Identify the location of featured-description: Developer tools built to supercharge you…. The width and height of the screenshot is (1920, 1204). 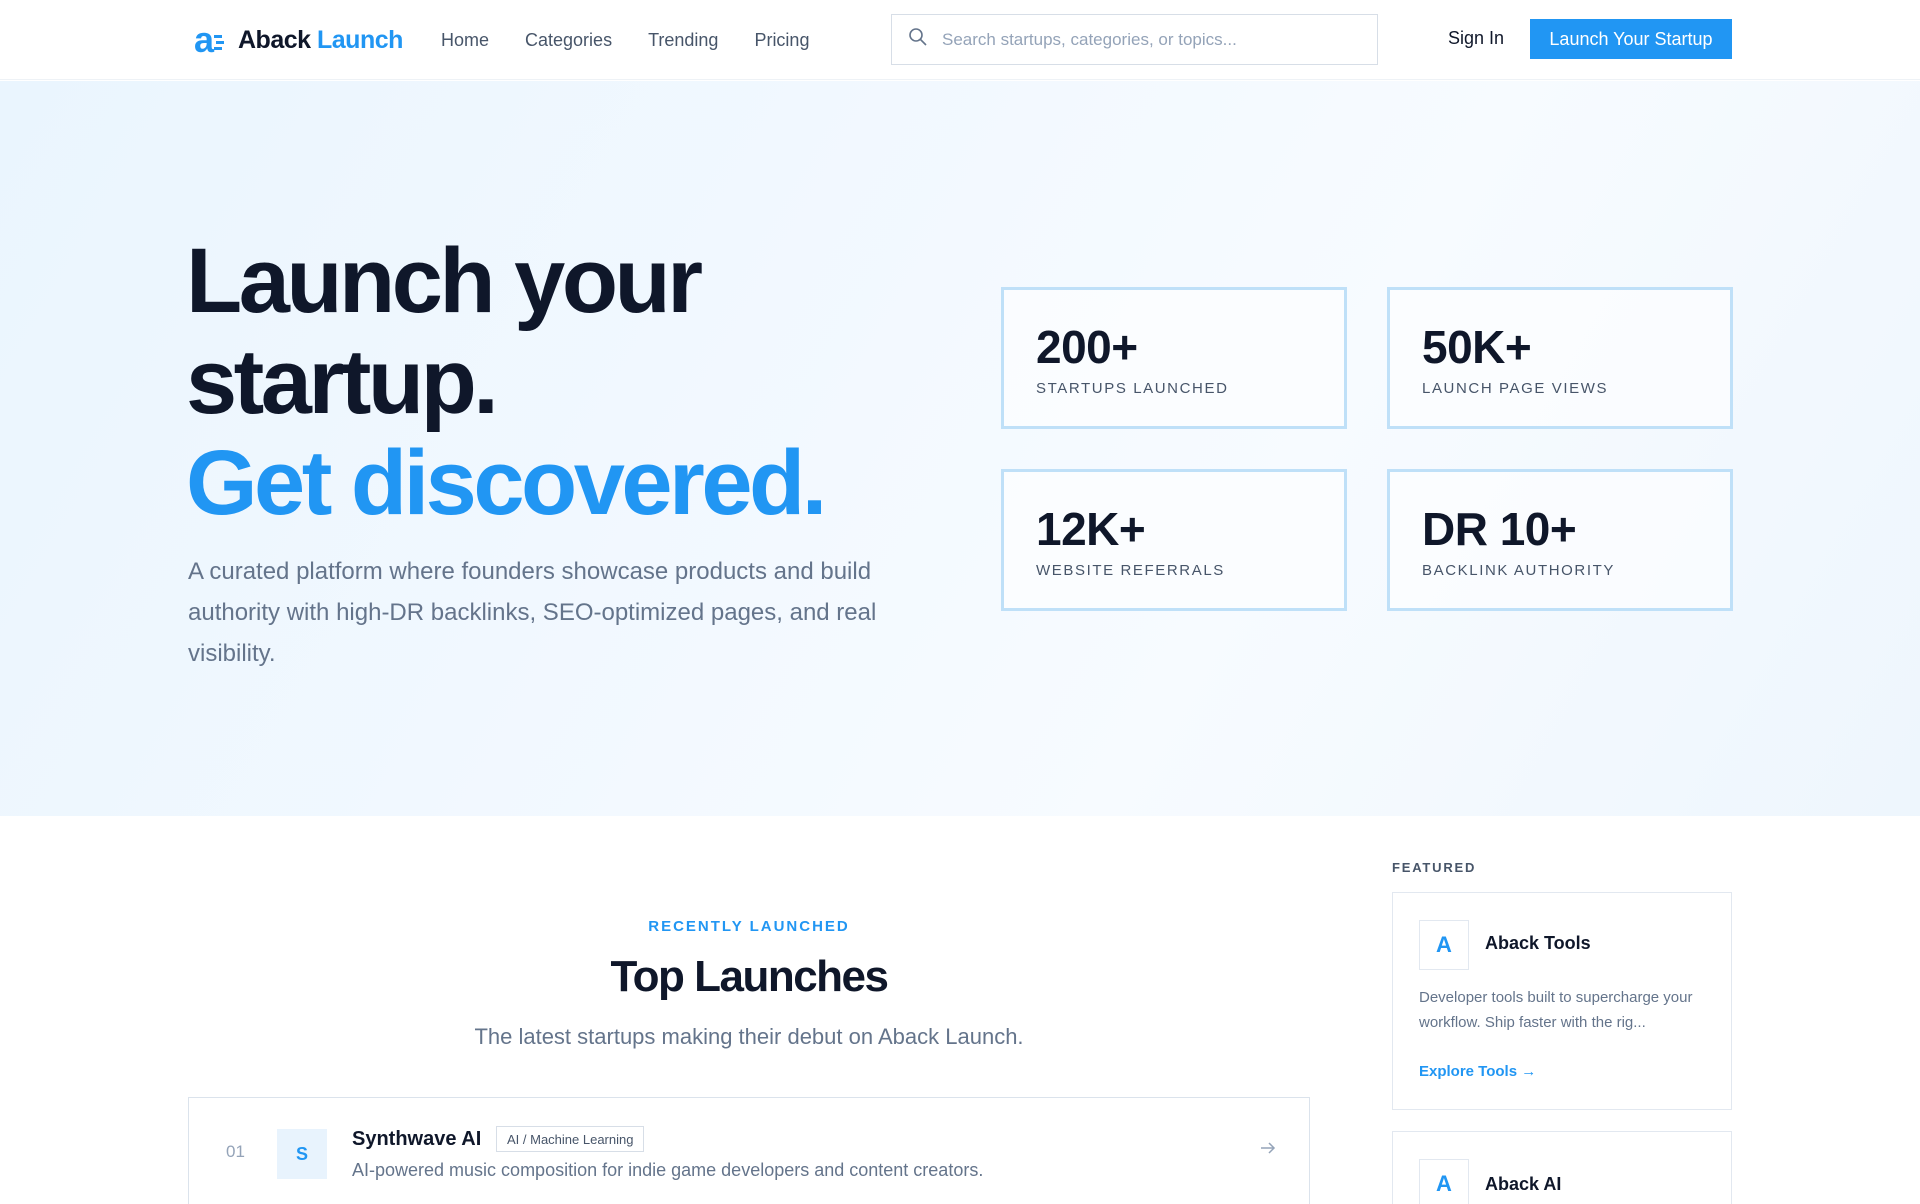
(1556, 1010).